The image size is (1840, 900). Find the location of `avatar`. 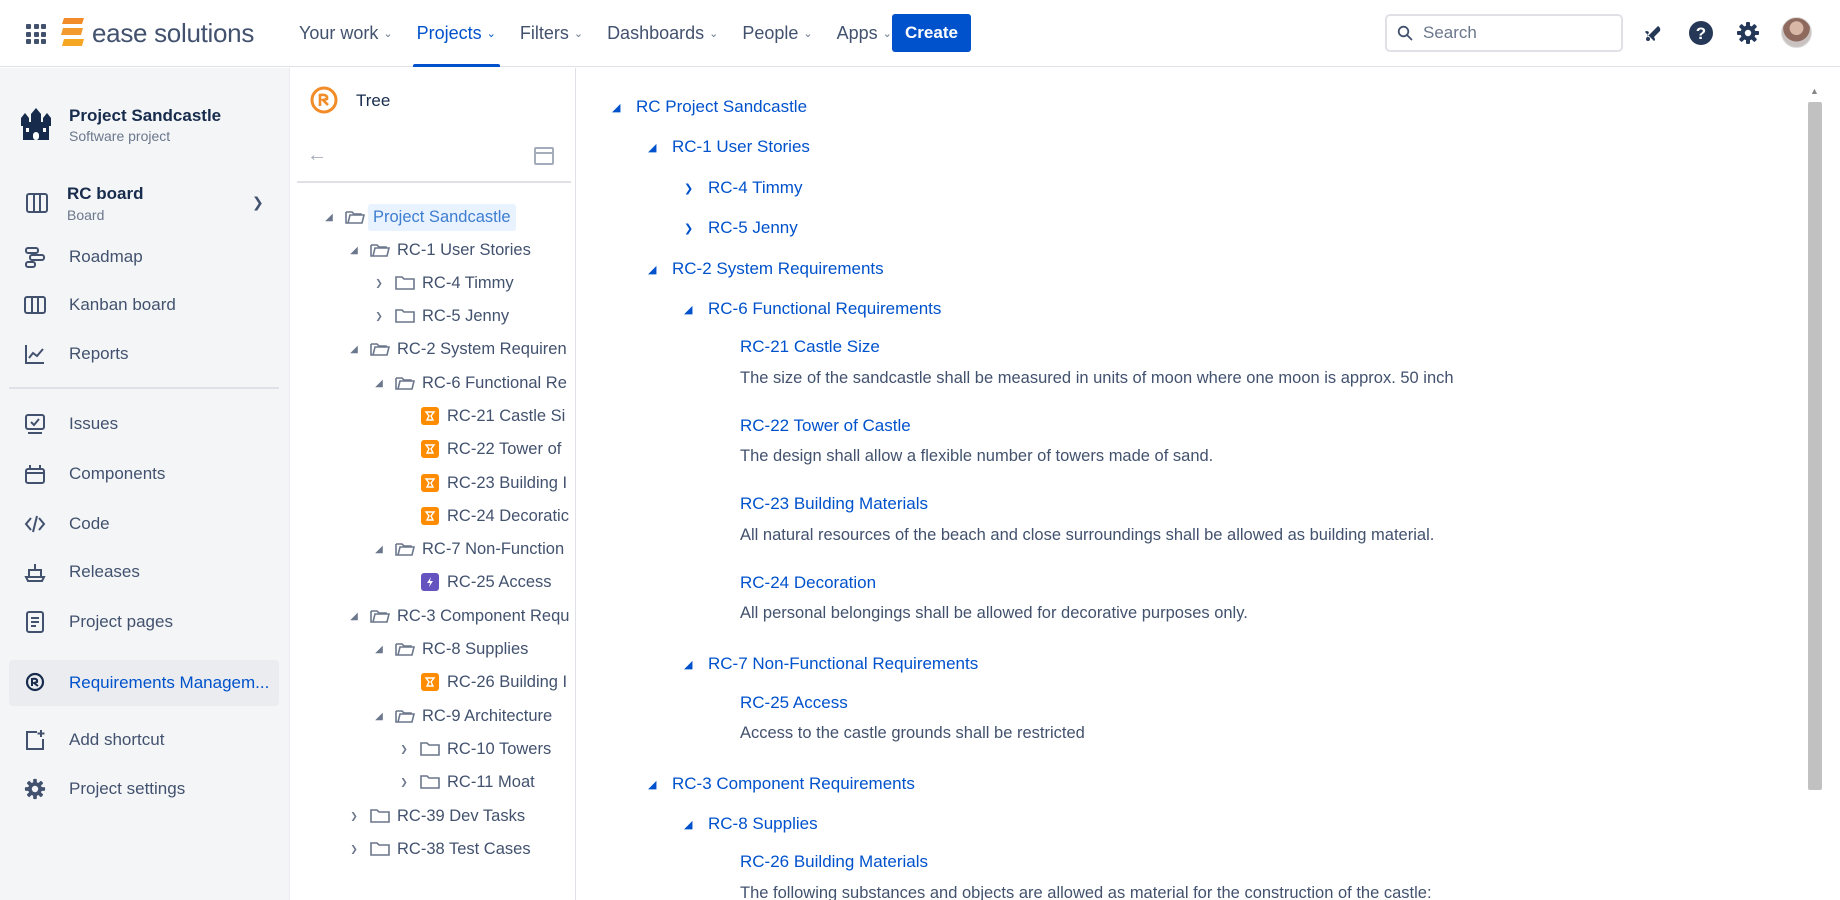

avatar is located at coordinates (1796, 32).